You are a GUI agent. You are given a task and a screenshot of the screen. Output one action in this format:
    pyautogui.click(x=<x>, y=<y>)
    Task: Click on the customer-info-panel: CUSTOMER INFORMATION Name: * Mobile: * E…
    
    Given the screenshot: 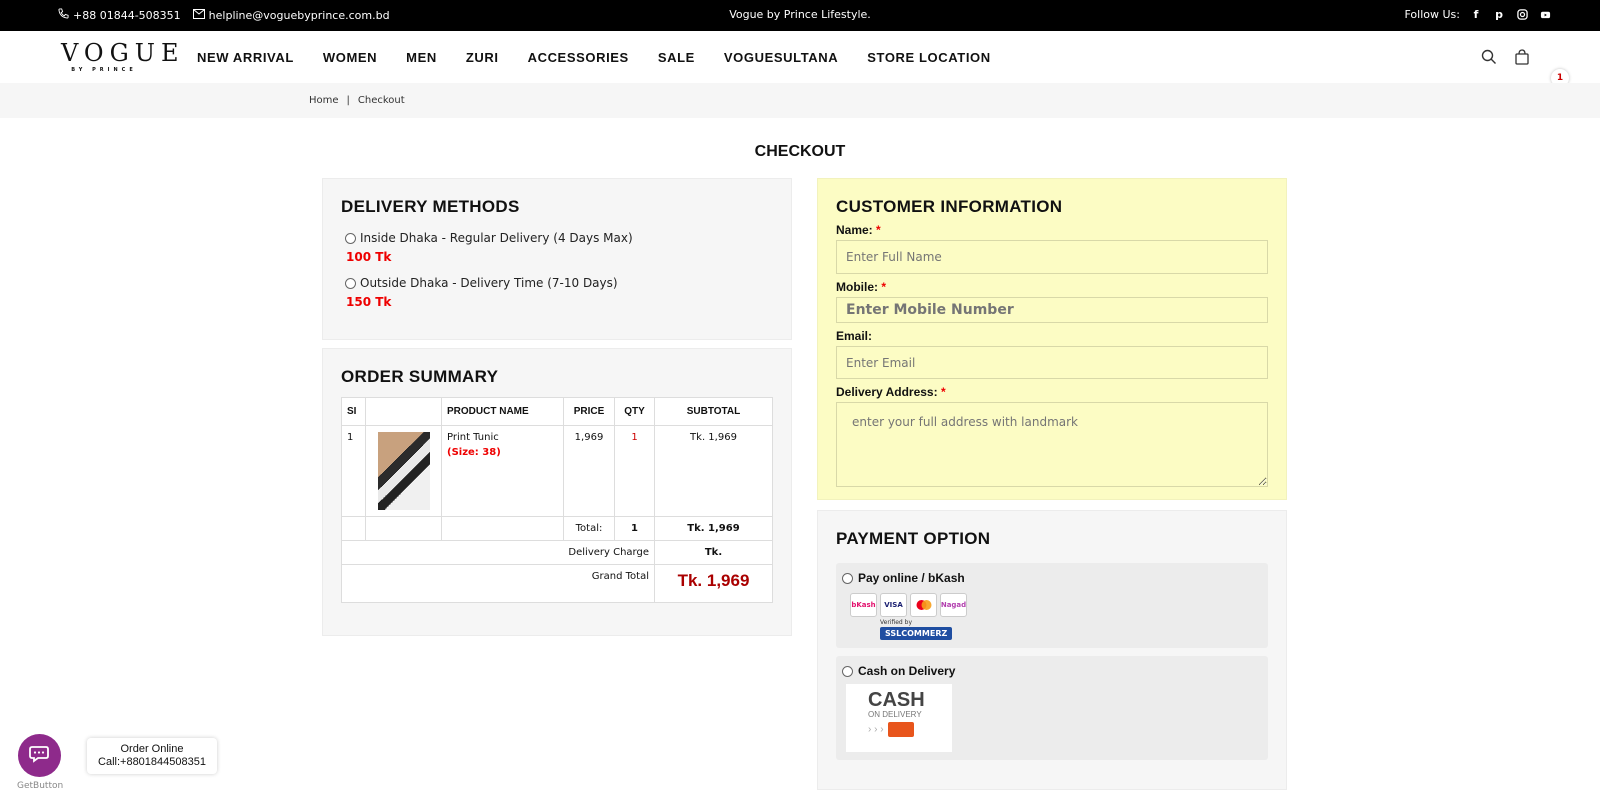 What is the action you would take?
    pyautogui.click(x=1052, y=339)
    